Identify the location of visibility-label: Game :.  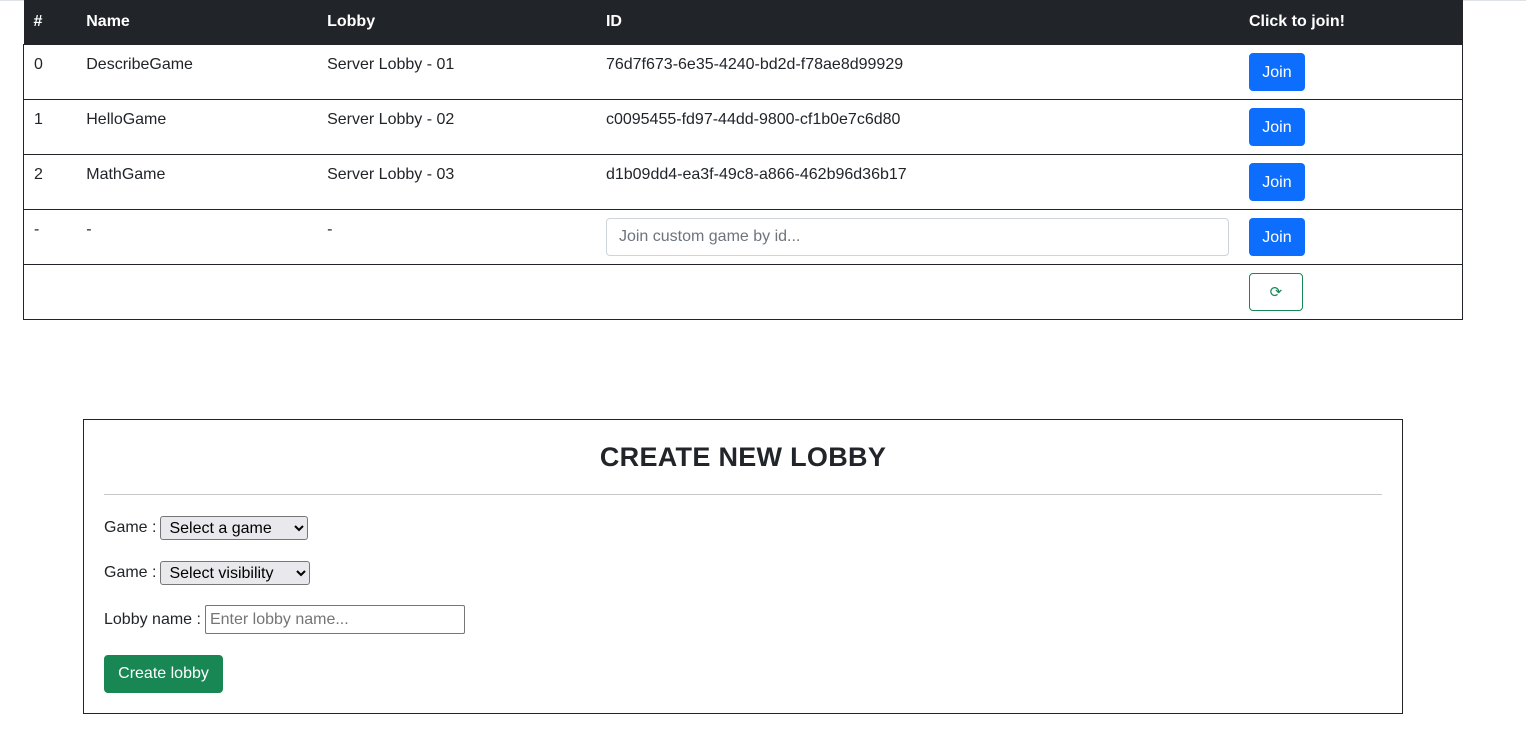
(130, 572).